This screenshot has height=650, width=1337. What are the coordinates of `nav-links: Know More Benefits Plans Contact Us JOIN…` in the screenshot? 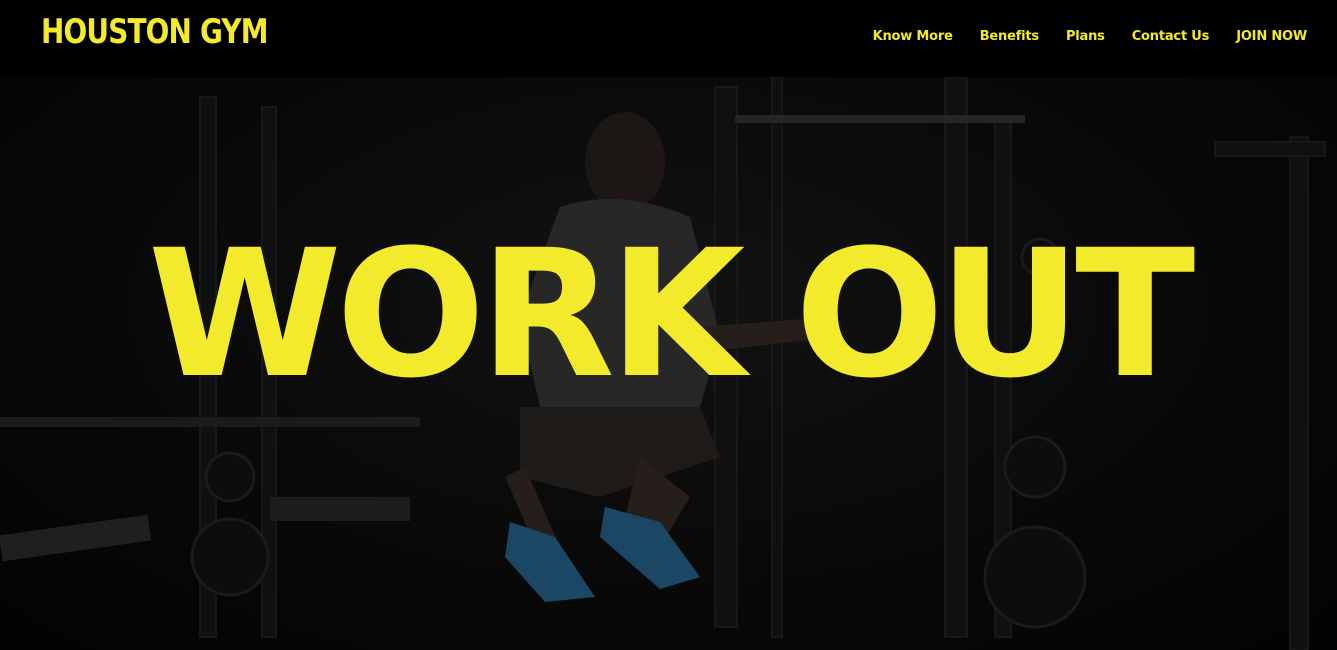 It's located at (1077, 36).